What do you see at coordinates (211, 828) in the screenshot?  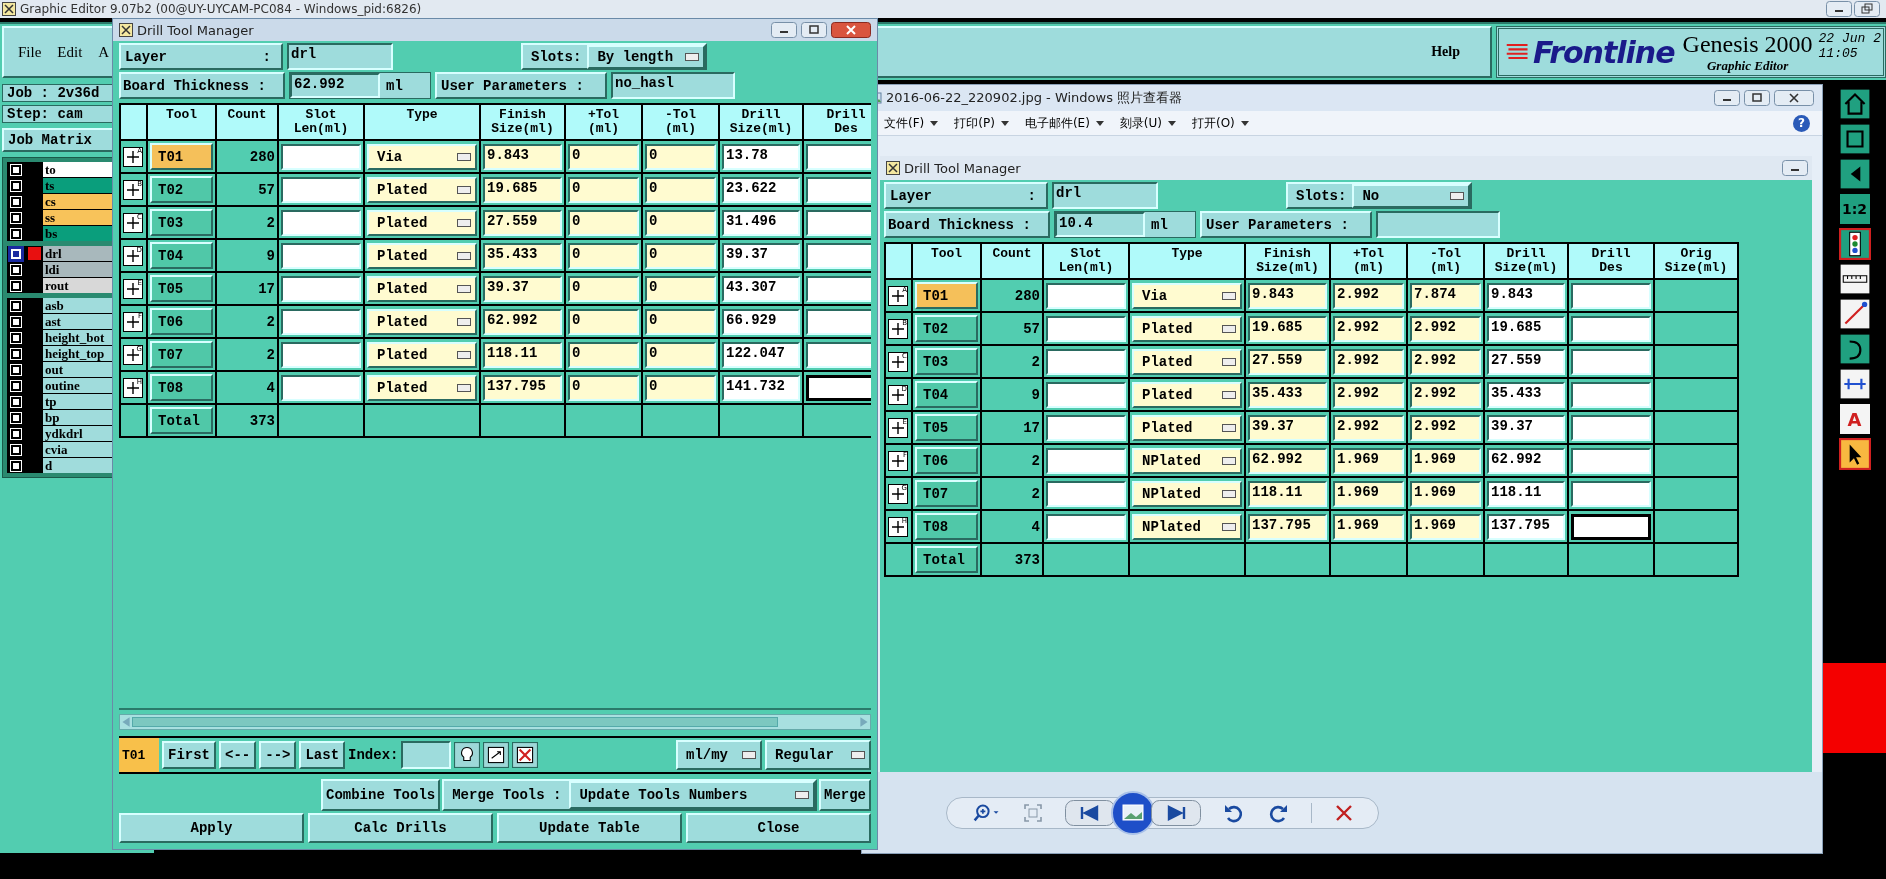 I see `action-button: Apply` at bounding box center [211, 828].